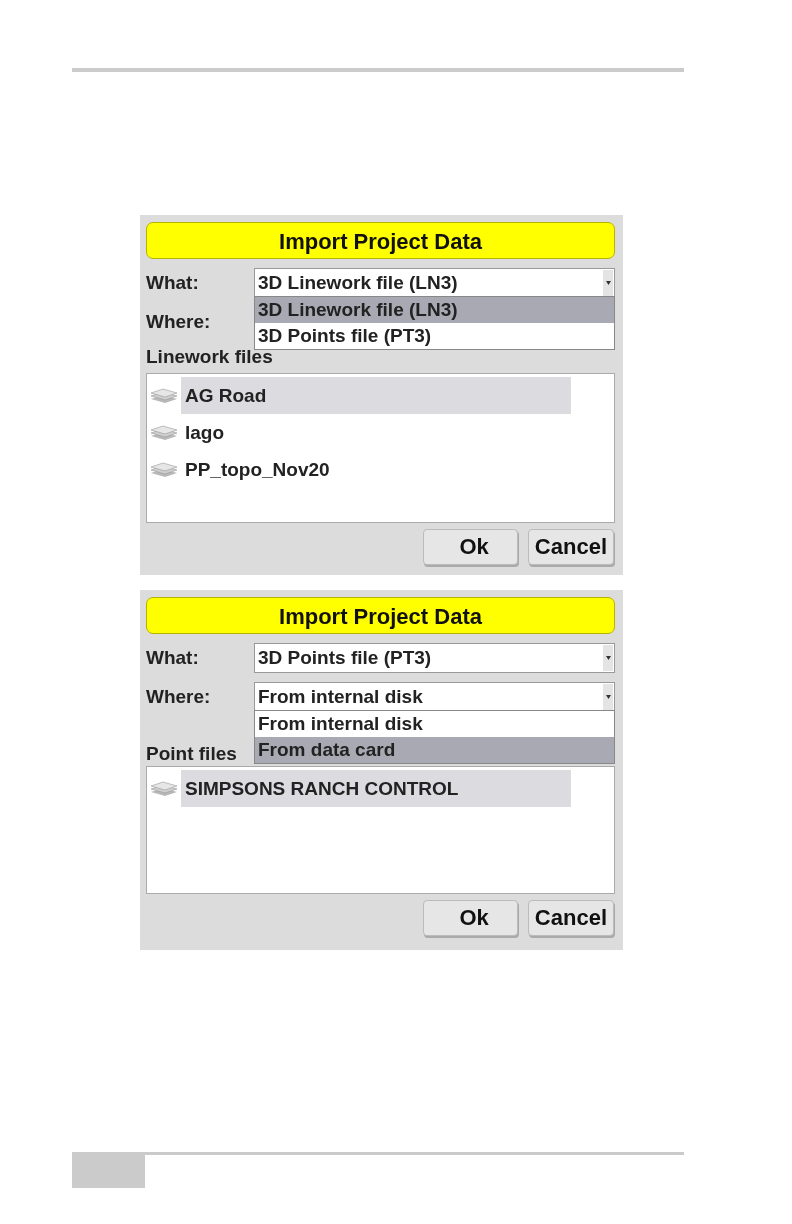 The width and height of the screenshot is (792, 1224). Describe the element at coordinates (376, 788) in the screenshot. I see `file-item: SIMPSONS RANCH CONTROL` at that location.